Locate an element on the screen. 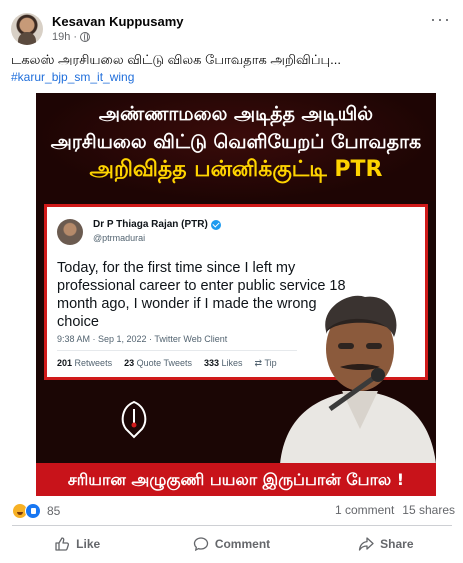 The width and height of the screenshot is (463, 563). verified-badge-icon is located at coordinates (215, 224).